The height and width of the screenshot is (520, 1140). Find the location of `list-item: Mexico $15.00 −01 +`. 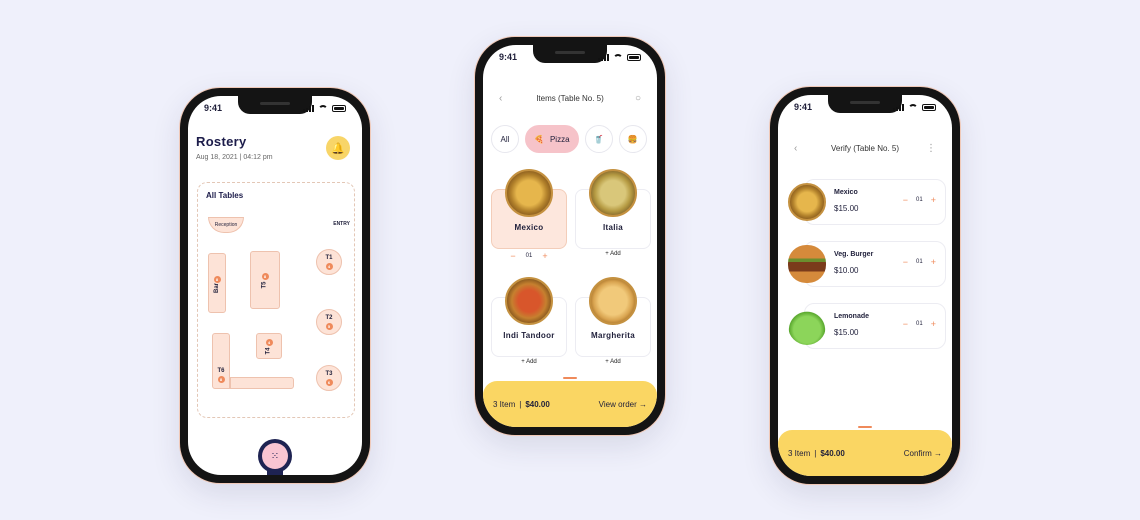

list-item: Mexico $15.00 −01 + is located at coordinates (865, 202).